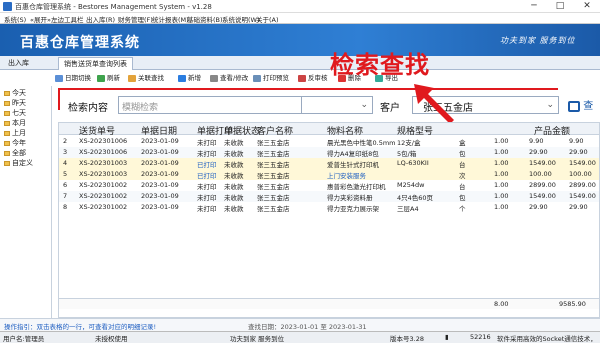 This screenshot has height=343, width=600. What do you see at coordinates (313, 78) in the screenshot?
I see `reverse-audit-button: 反审核` at bounding box center [313, 78].